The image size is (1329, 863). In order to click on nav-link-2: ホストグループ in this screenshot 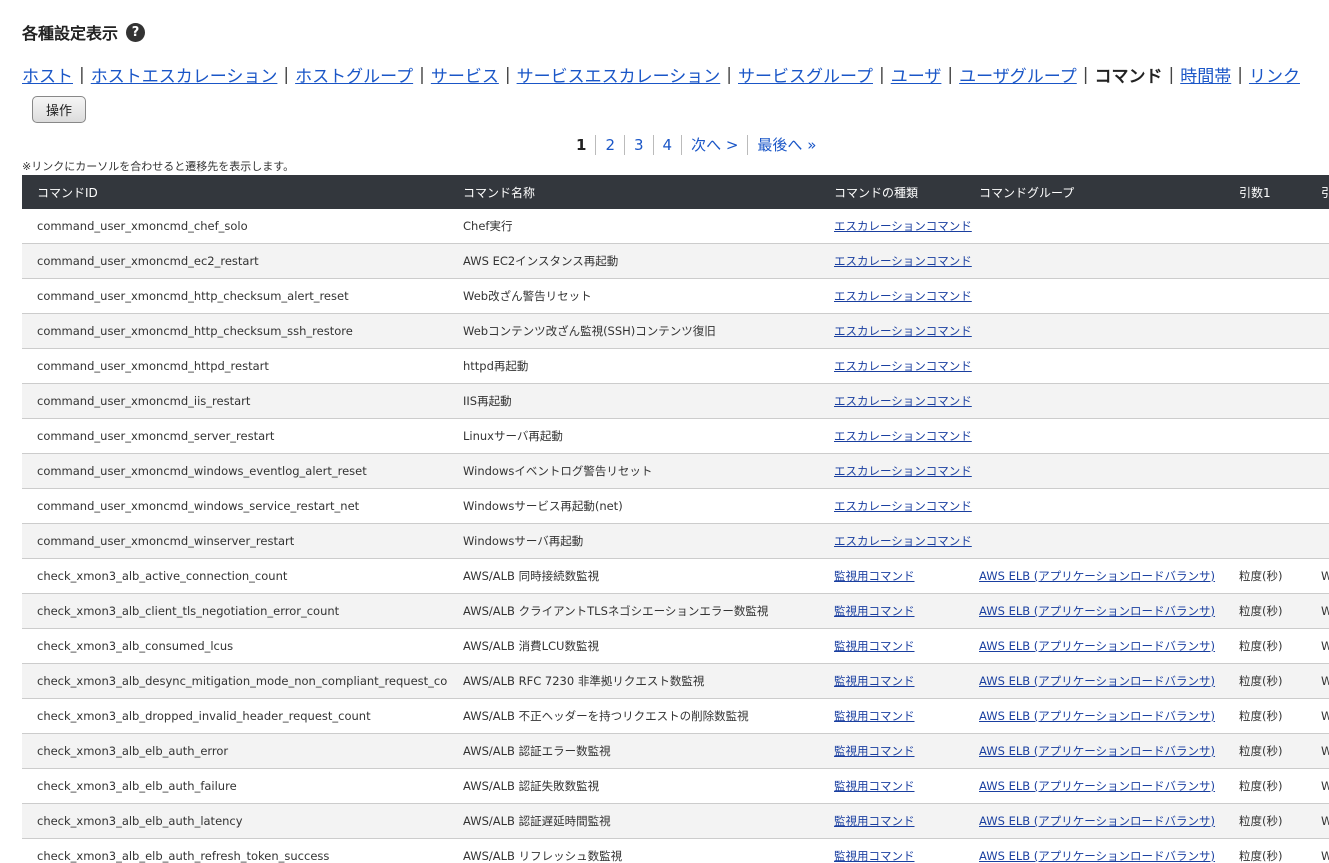, I will do `click(354, 74)`.